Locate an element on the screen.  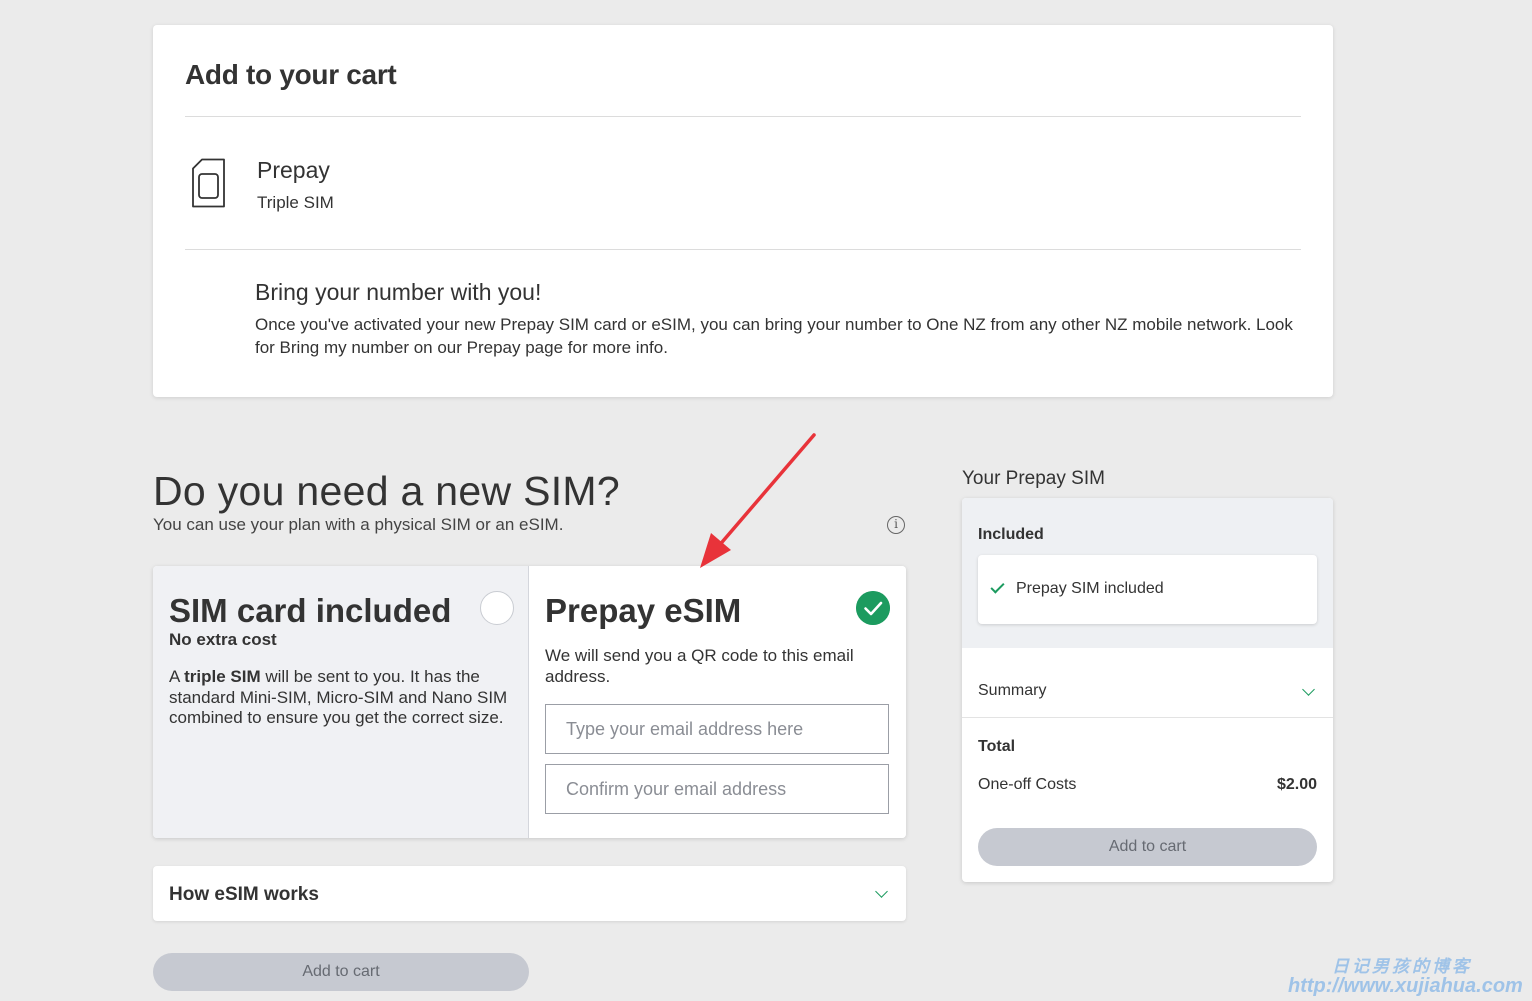
selected-check-icon is located at coordinates (873, 608).